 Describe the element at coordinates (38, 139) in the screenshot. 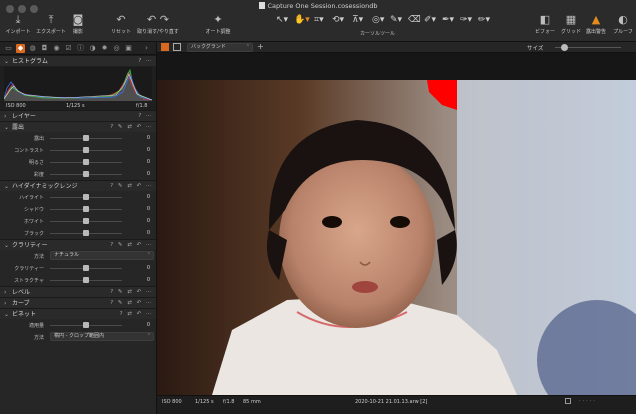

I see `slider-label: 露出` at that location.